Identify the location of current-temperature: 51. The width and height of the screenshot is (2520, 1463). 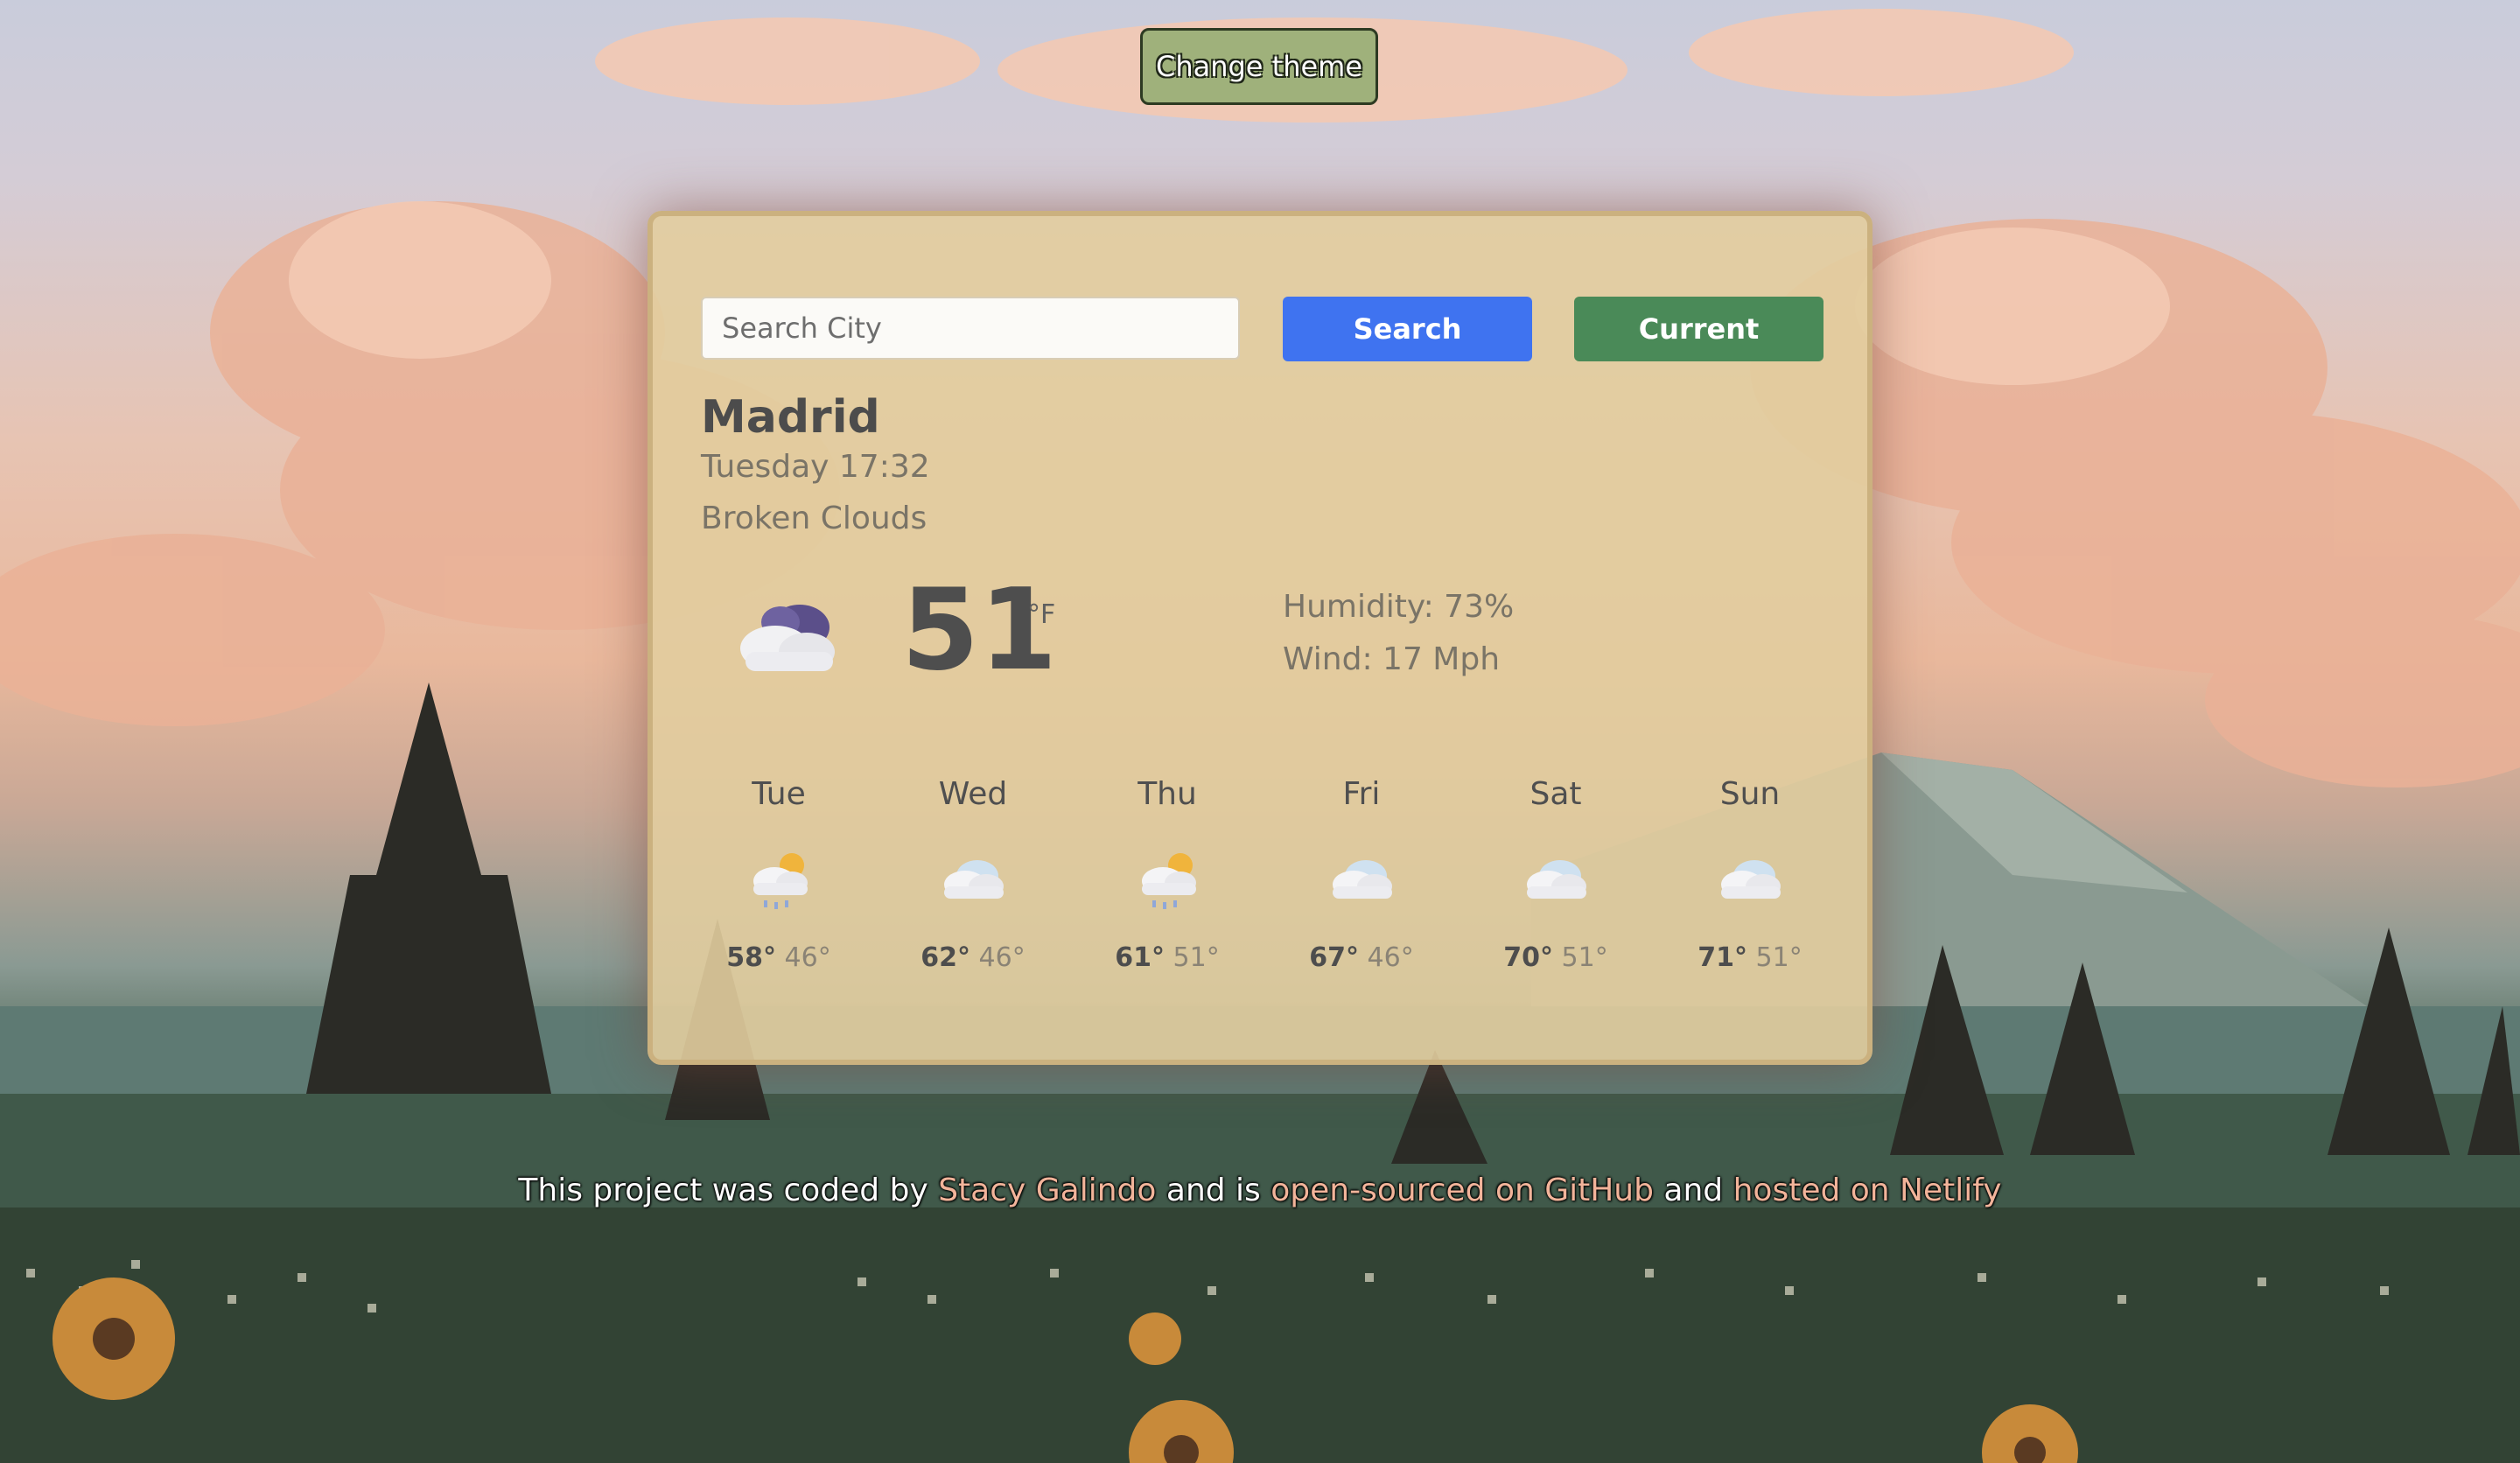
(979, 630).